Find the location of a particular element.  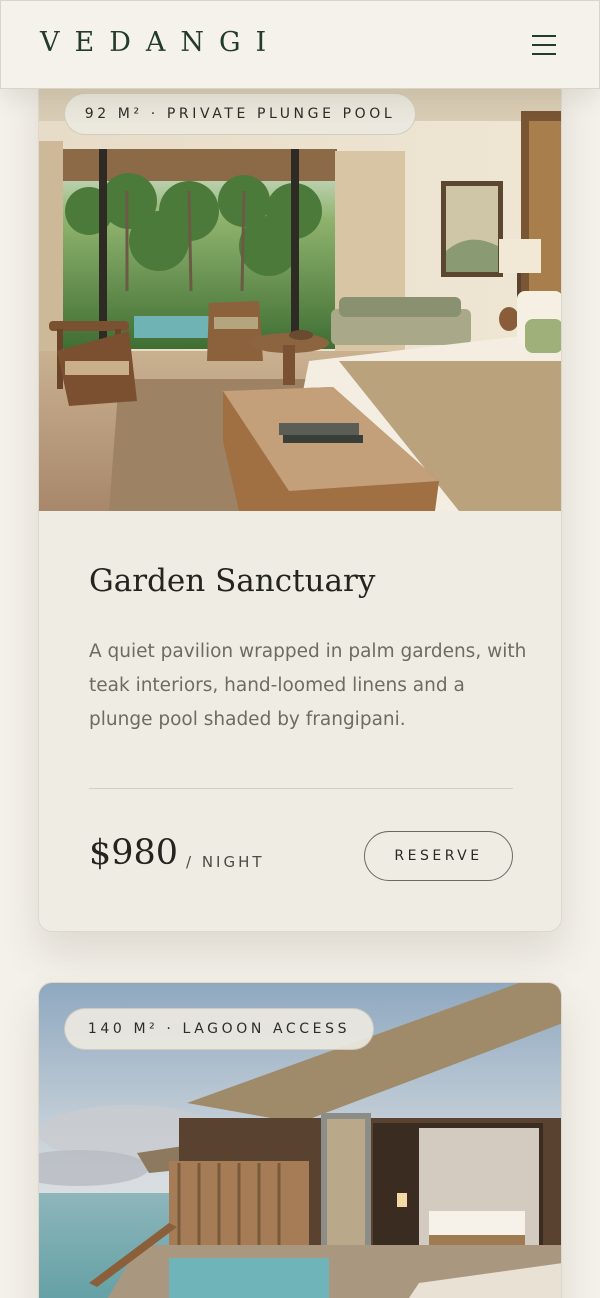

room-size-badge: 92 M² · PRIVATE PLUNGE POOL is located at coordinates (240, 114).